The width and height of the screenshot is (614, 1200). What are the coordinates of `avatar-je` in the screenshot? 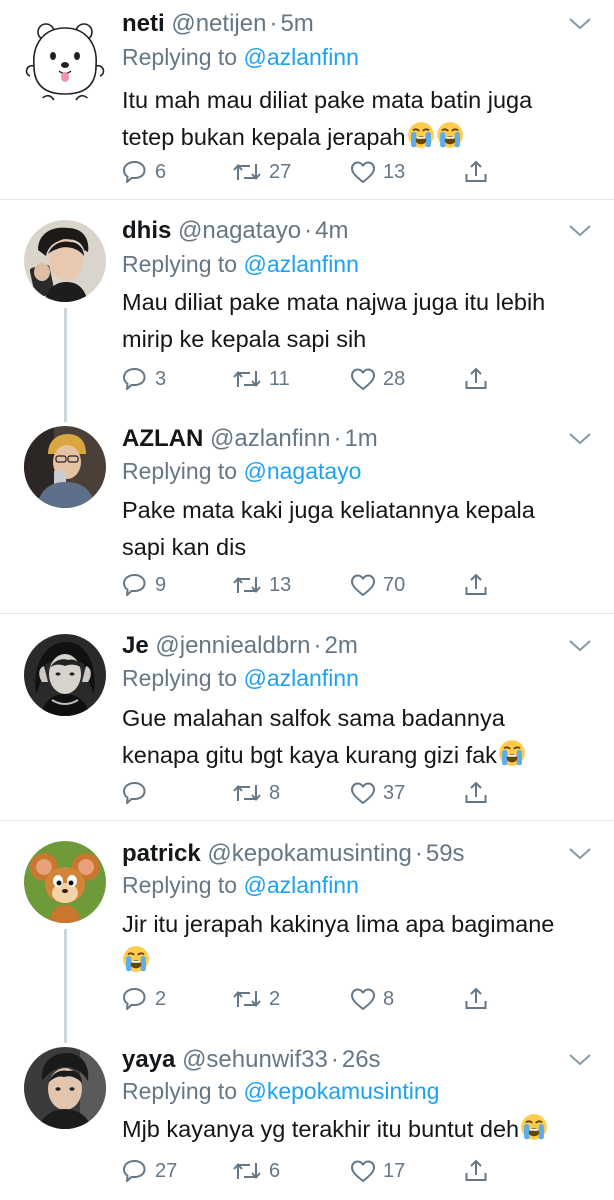 It's located at (65, 675).